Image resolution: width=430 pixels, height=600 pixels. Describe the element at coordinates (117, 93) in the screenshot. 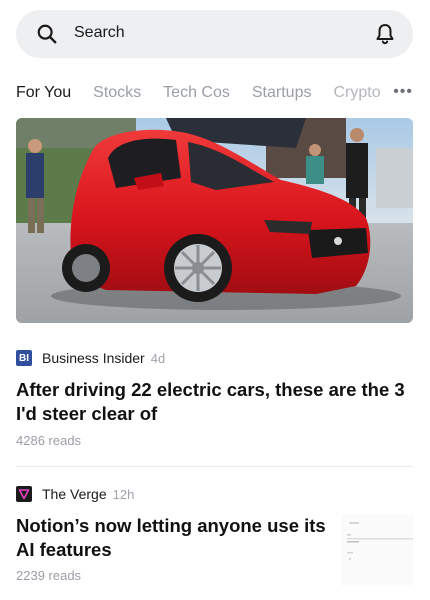

I see `tab-stocks: Stocks` at that location.